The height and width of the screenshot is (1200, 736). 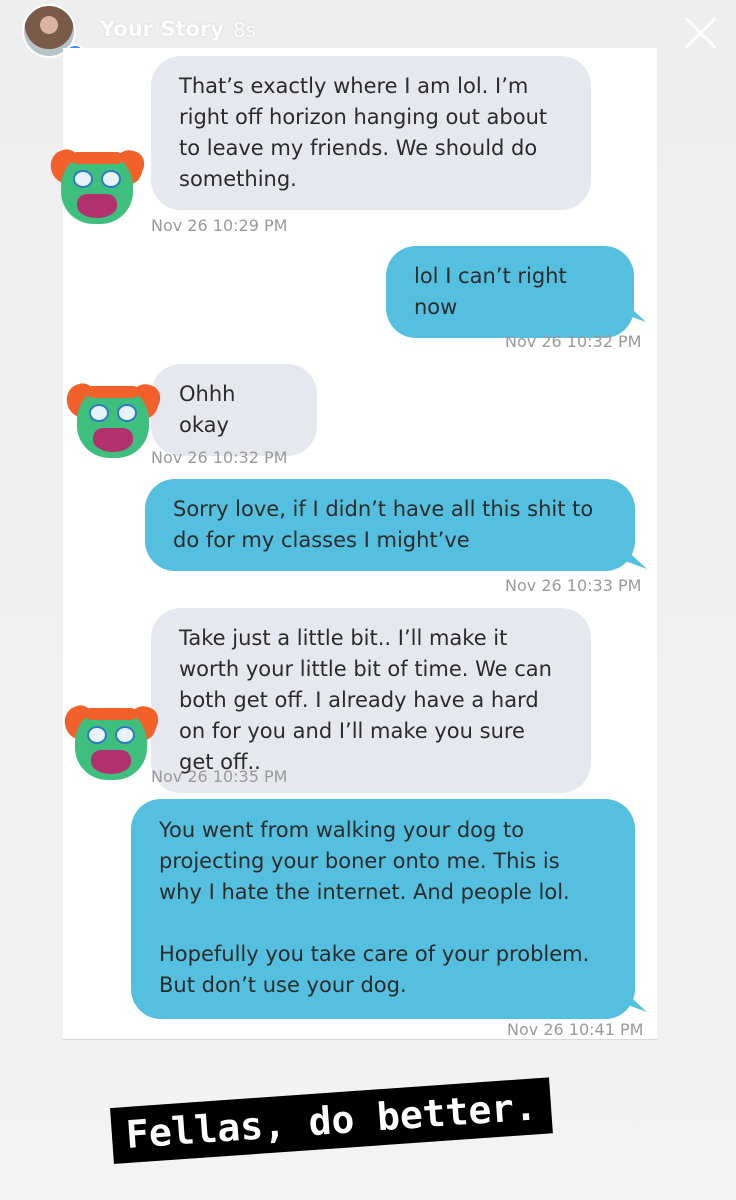 What do you see at coordinates (219, 225) in the screenshot?
I see `message-timestamp: Nov 26 10:29 PM` at bounding box center [219, 225].